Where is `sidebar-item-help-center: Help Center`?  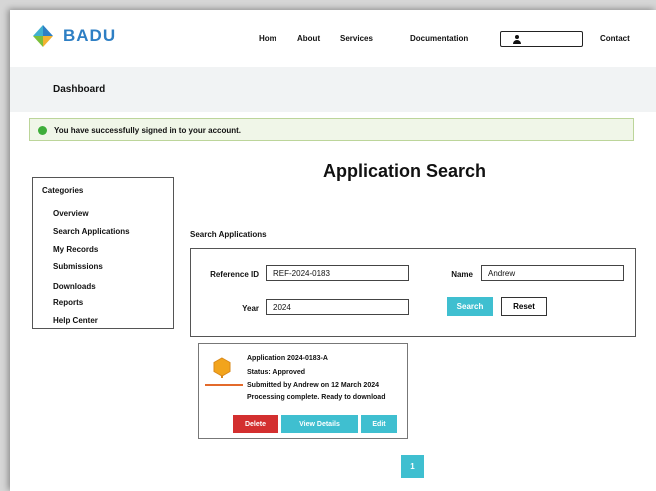 sidebar-item-help-center: Help Center is located at coordinates (75, 320).